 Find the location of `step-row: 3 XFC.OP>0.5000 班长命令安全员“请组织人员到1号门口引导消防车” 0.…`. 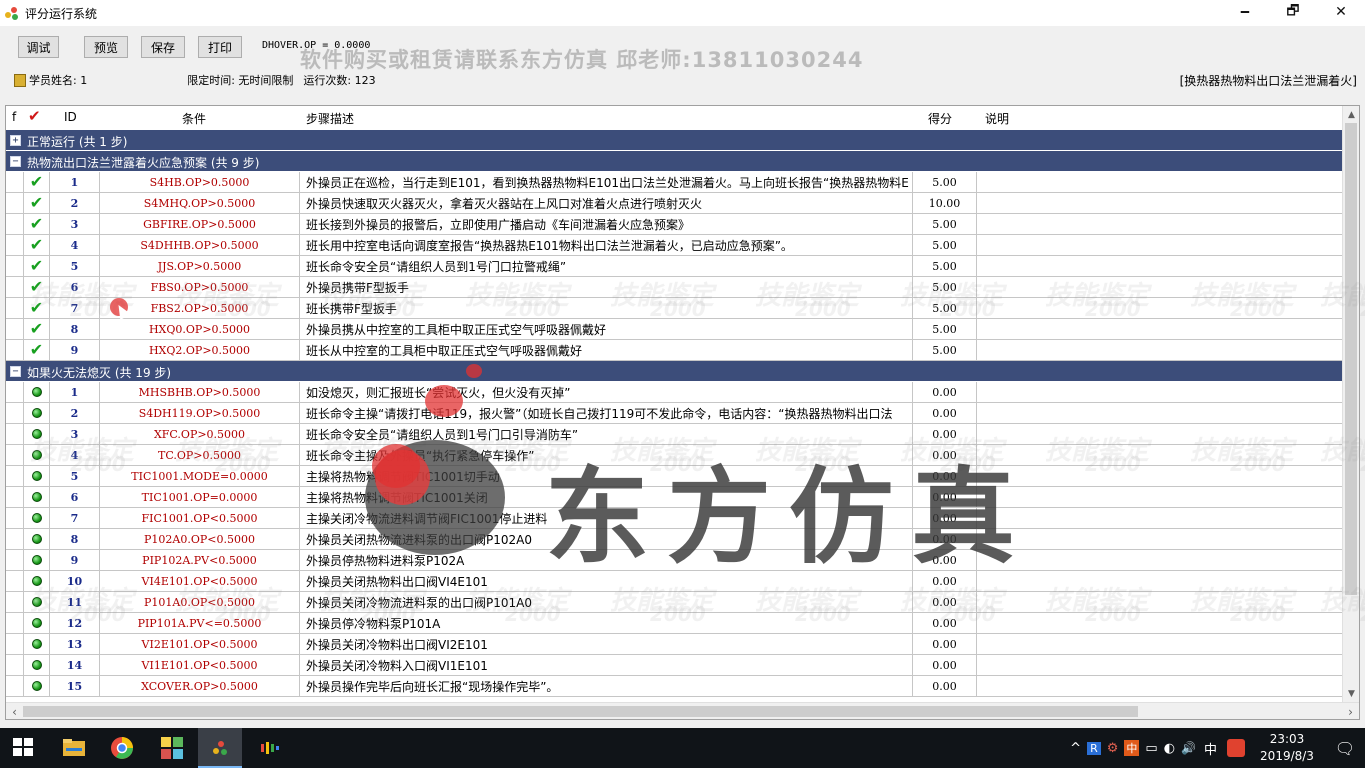

step-row: 3 XFC.OP>0.5000 班长命令安全员“请组织人员到1号门口引导消防车” 0.… is located at coordinates (674, 434).